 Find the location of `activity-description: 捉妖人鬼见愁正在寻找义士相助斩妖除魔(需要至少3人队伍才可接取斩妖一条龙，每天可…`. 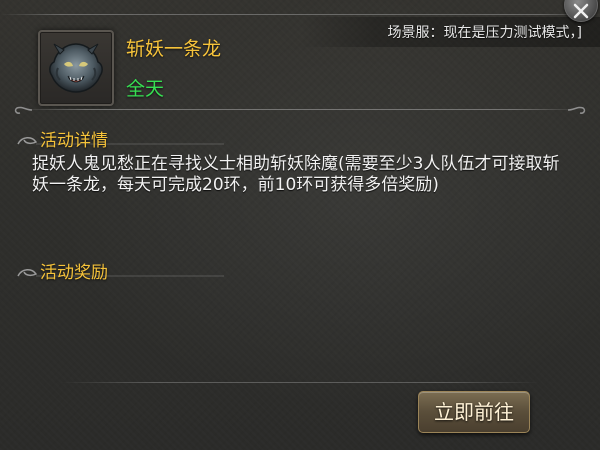

activity-description: 捉妖人鬼见愁正在寻找义士相助斩妖除魔(需要至少3人队伍才可接取斩妖一条龙，每天可… is located at coordinates (296, 174).